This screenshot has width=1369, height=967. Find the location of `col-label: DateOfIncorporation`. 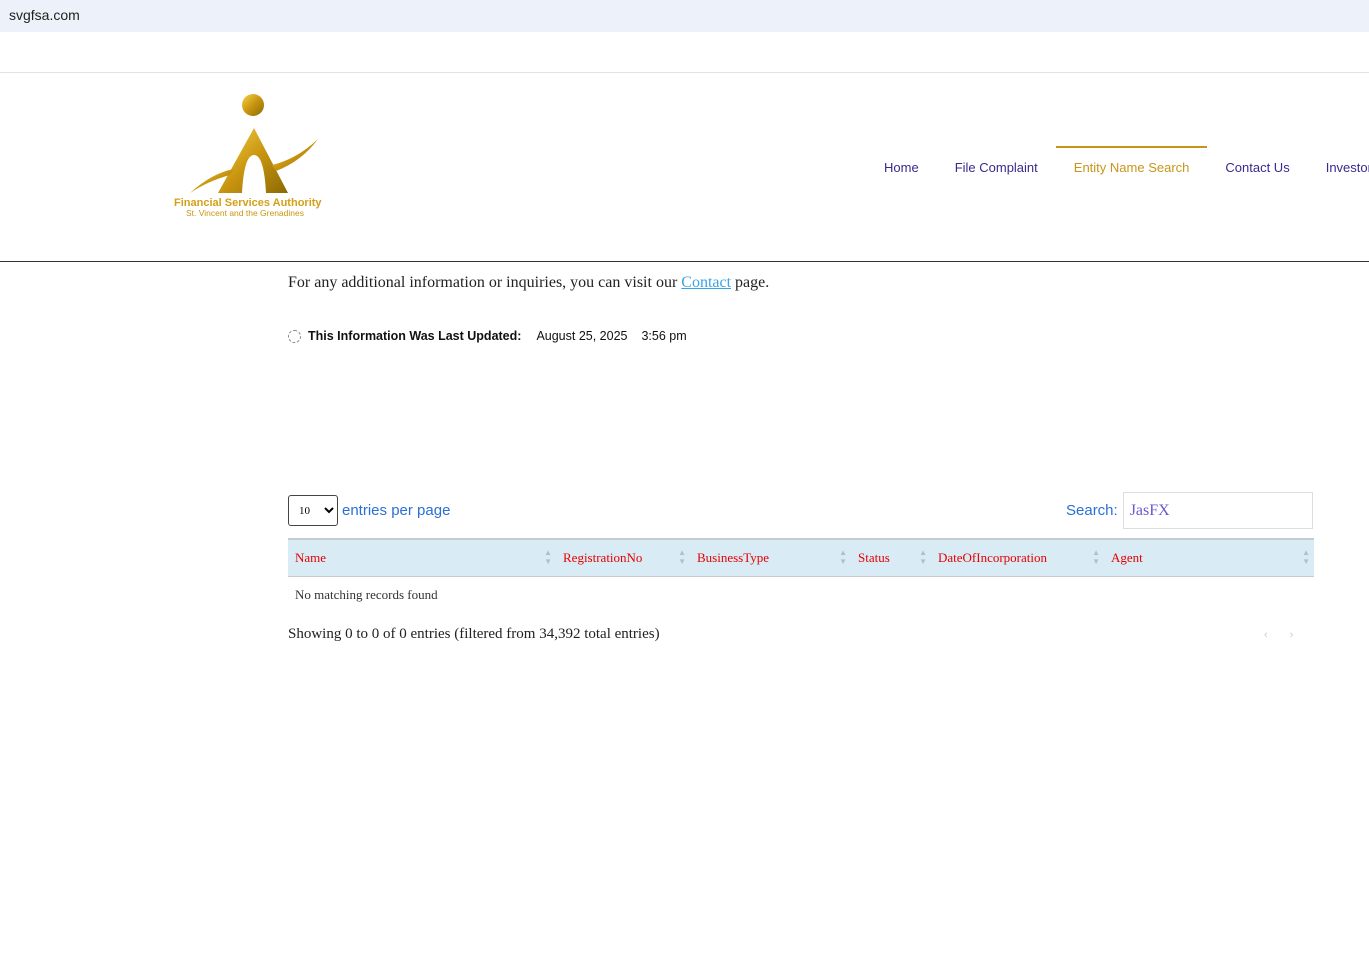

col-label: DateOfIncorporation is located at coordinates (993, 557).